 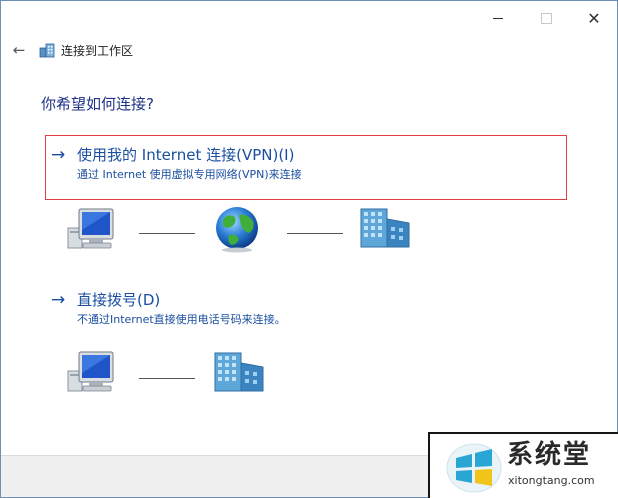 I want to click on watermark-logo: 系统堂 xitongtang.com, so click(x=523, y=465).